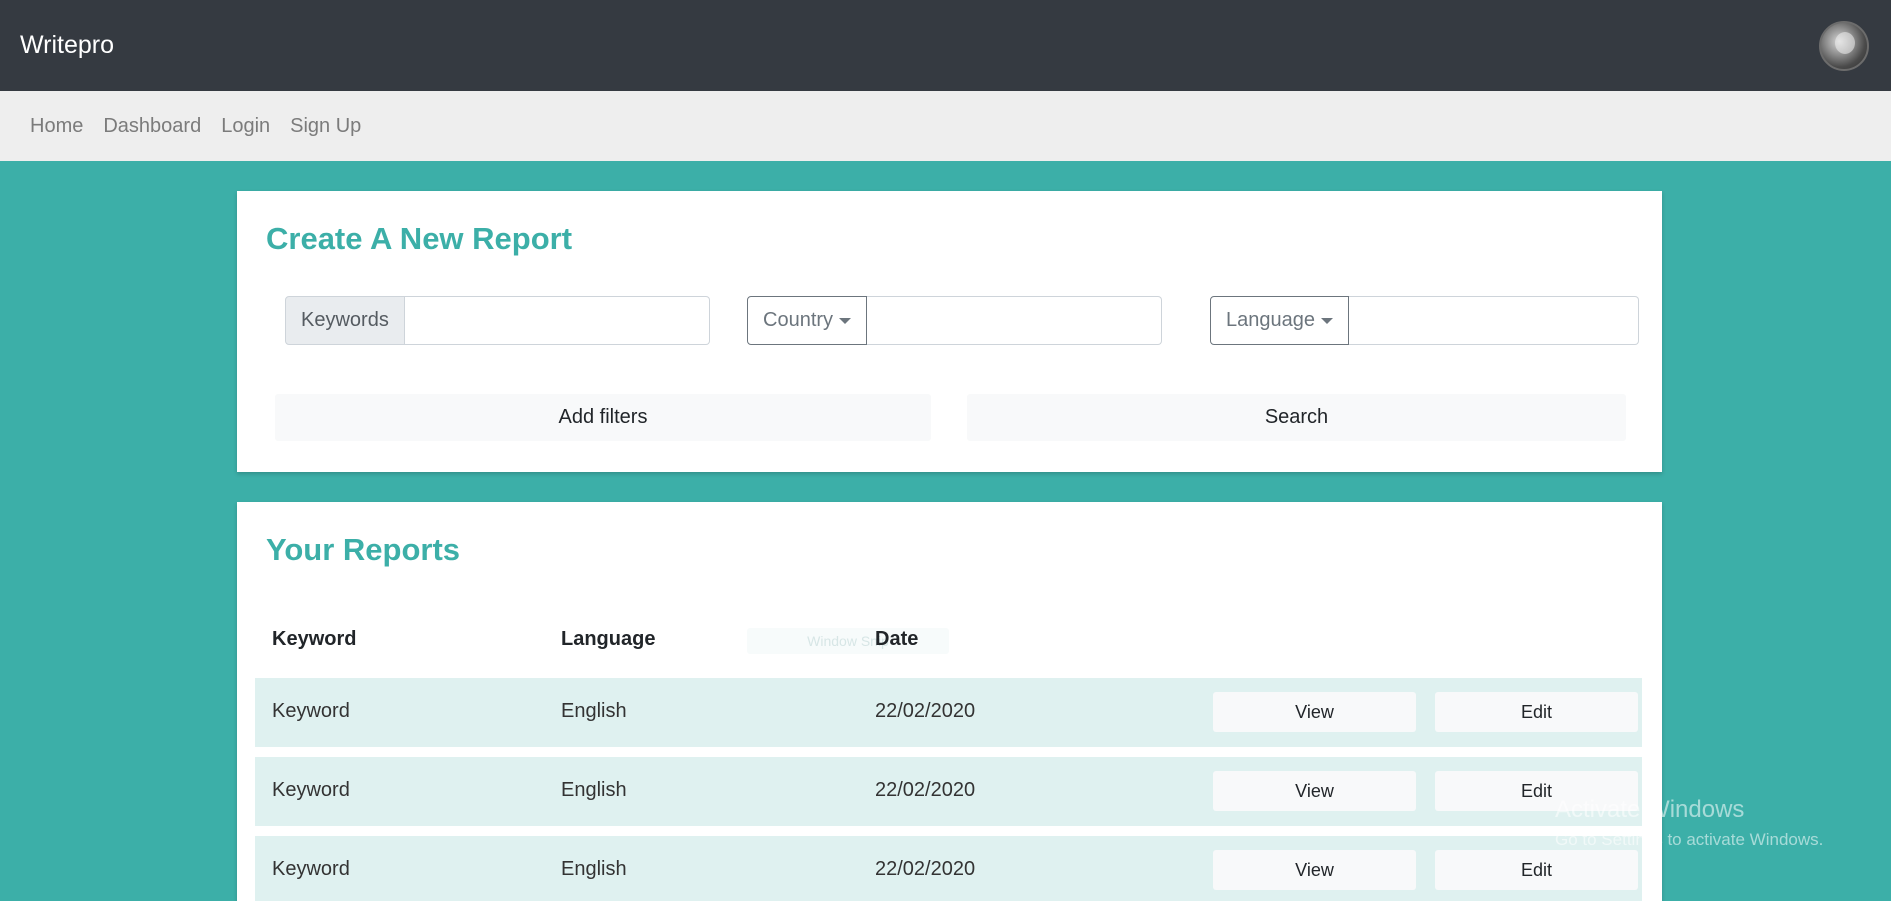  What do you see at coordinates (363, 549) in the screenshot?
I see `your-reports-title: Your Reports` at bounding box center [363, 549].